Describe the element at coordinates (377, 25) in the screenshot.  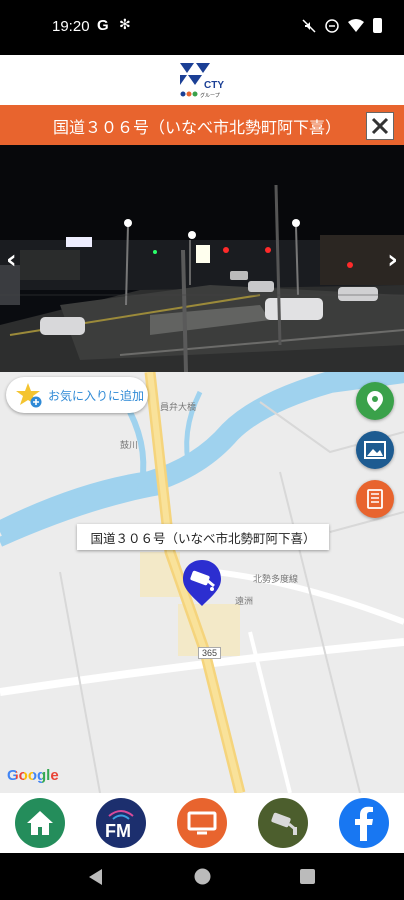
I see `battery-icon` at that location.